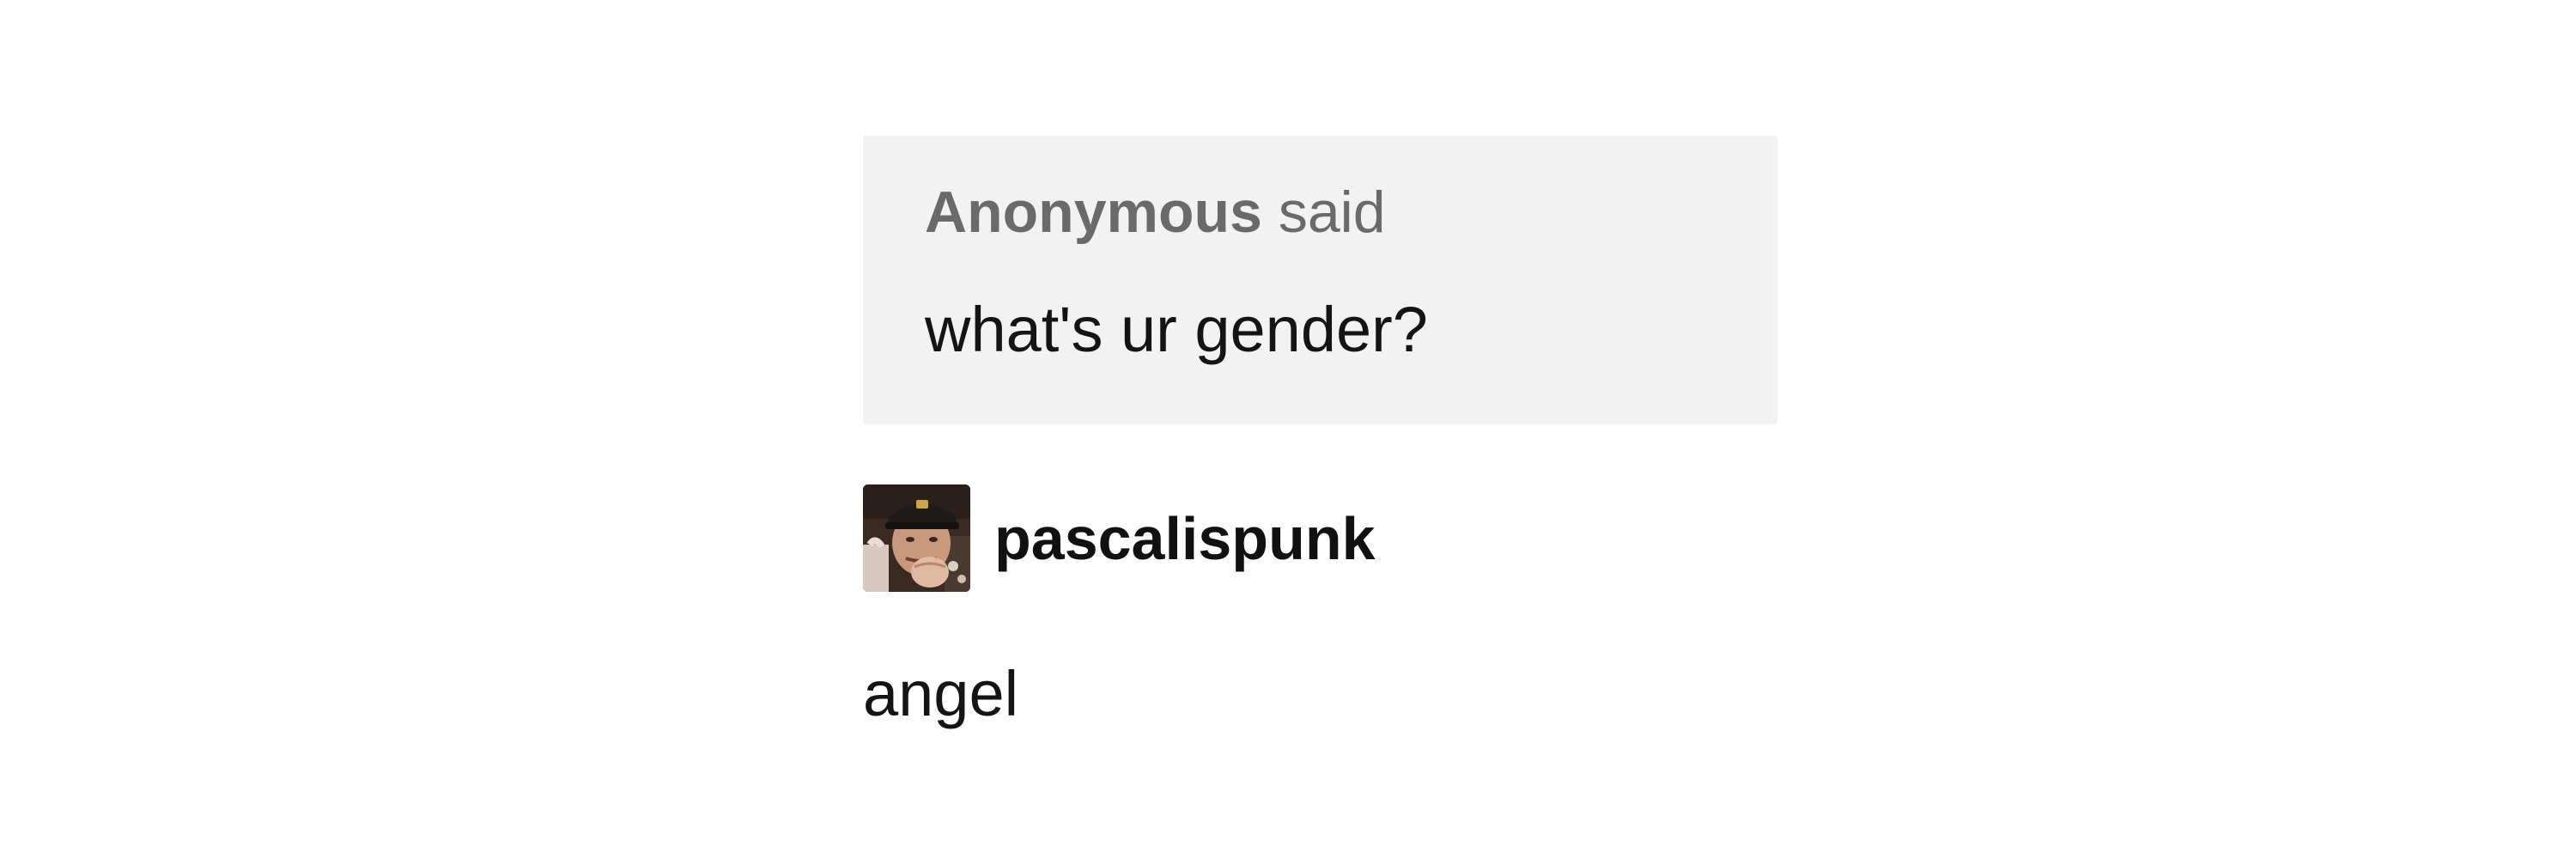  I want to click on username: pascalispunk, so click(1185, 539).